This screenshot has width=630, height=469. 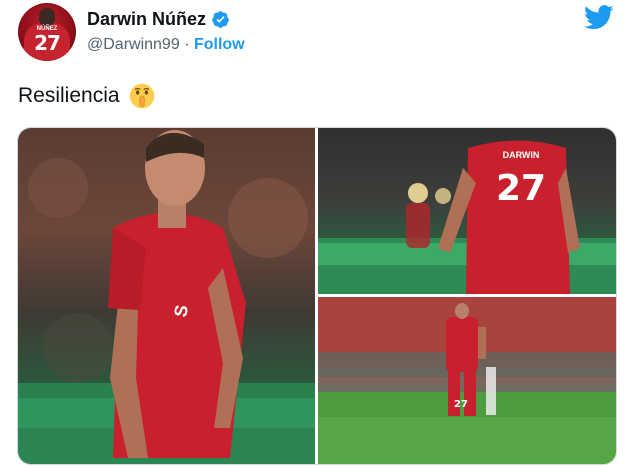 What do you see at coordinates (146, 19) in the screenshot?
I see `display-name: Darwin Núñez` at bounding box center [146, 19].